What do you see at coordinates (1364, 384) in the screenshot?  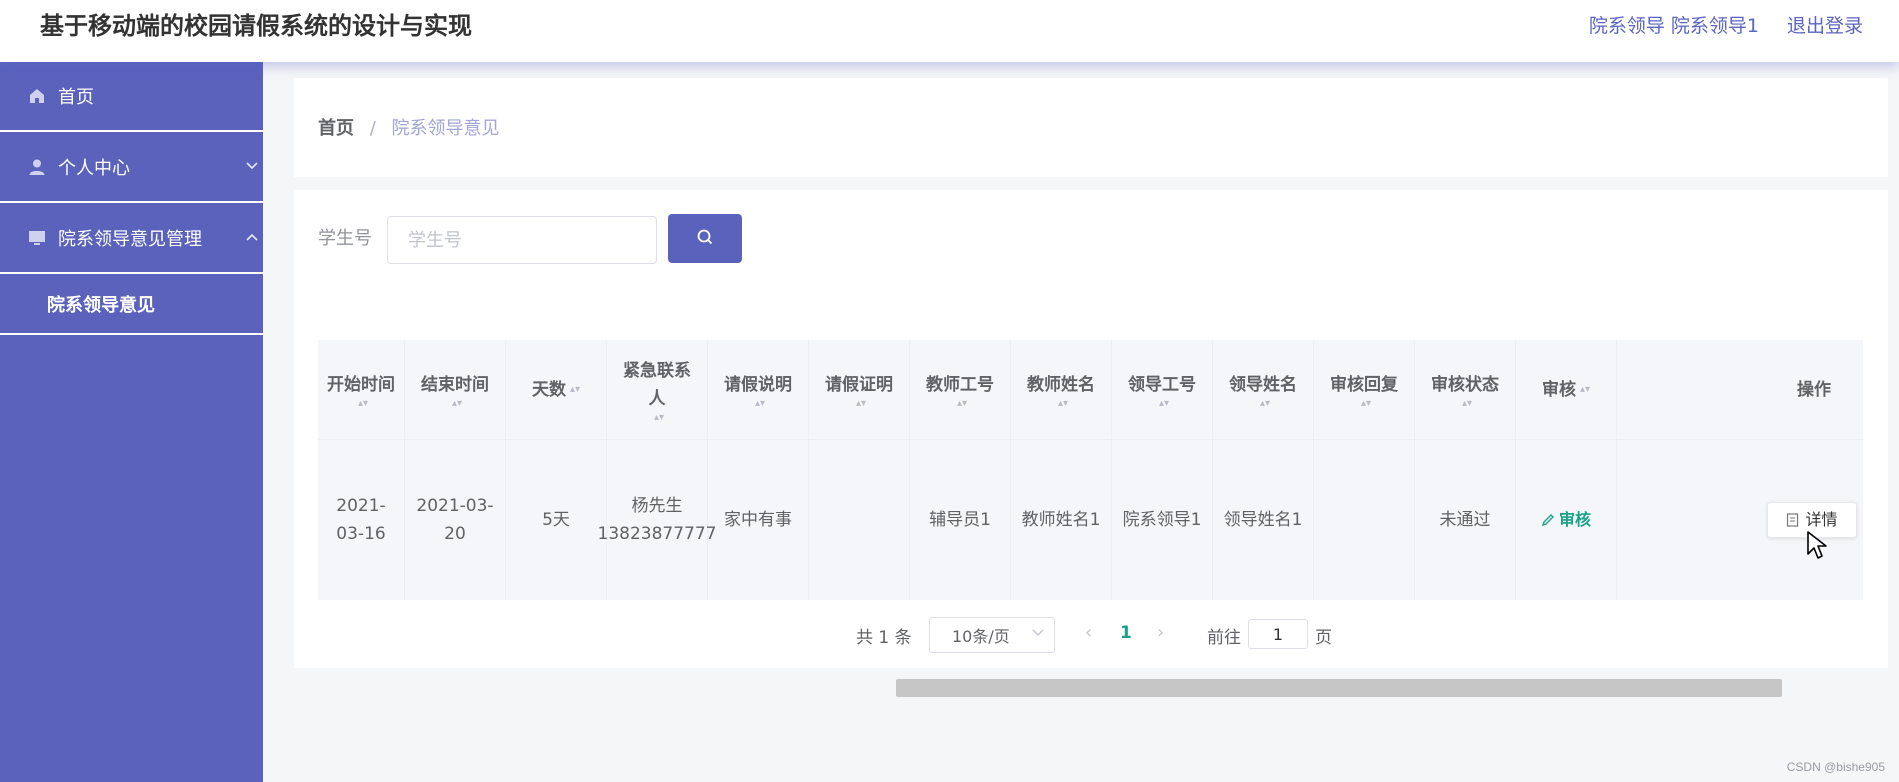 I see `column-header-label: 审核回复` at bounding box center [1364, 384].